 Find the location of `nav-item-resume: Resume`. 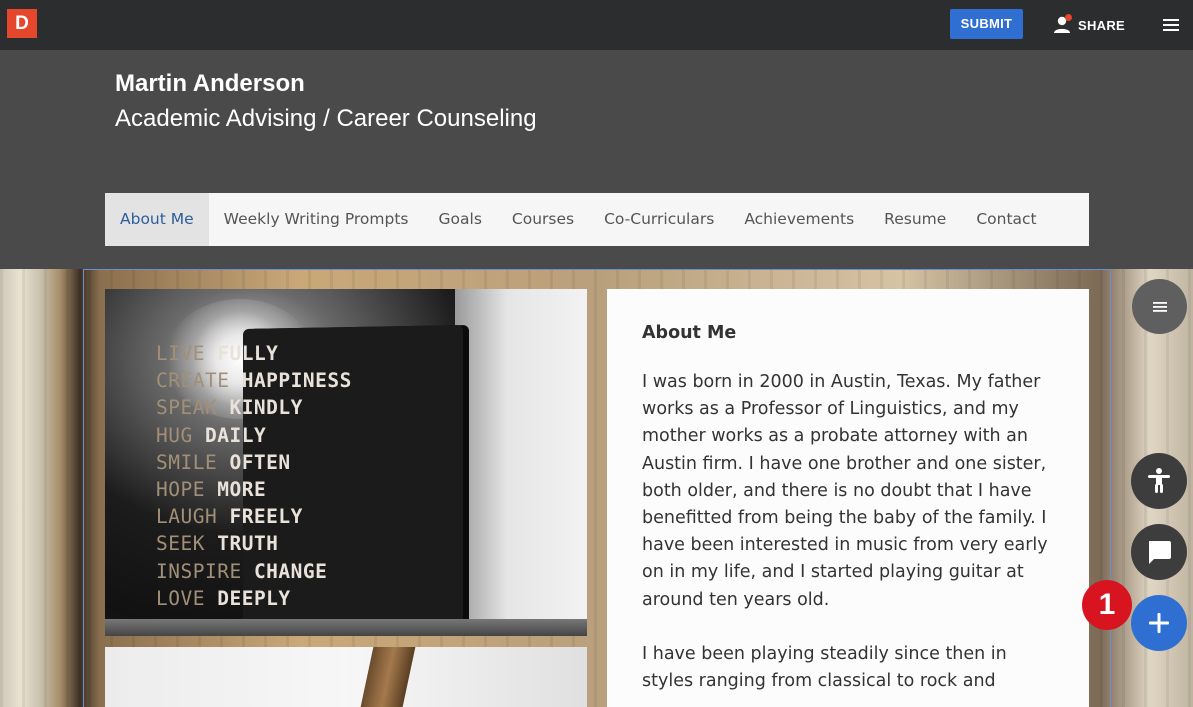

nav-item-resume: Resume is located at coordinates (915, 219).